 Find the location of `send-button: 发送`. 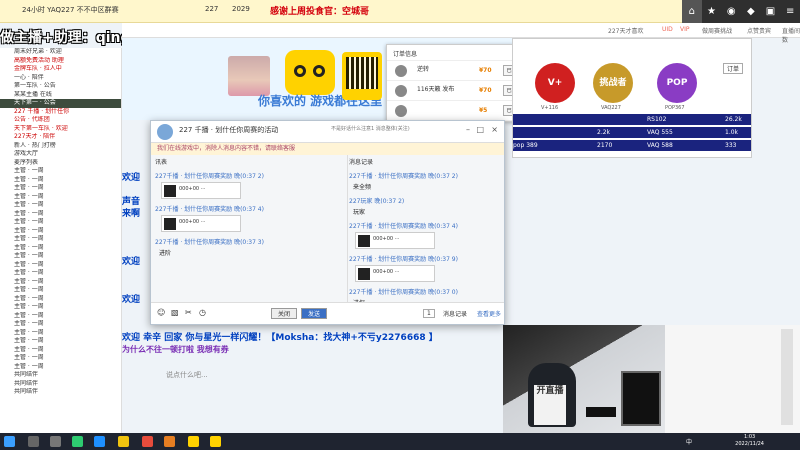

send-button: 发送 is located at coordinates (314, 313).